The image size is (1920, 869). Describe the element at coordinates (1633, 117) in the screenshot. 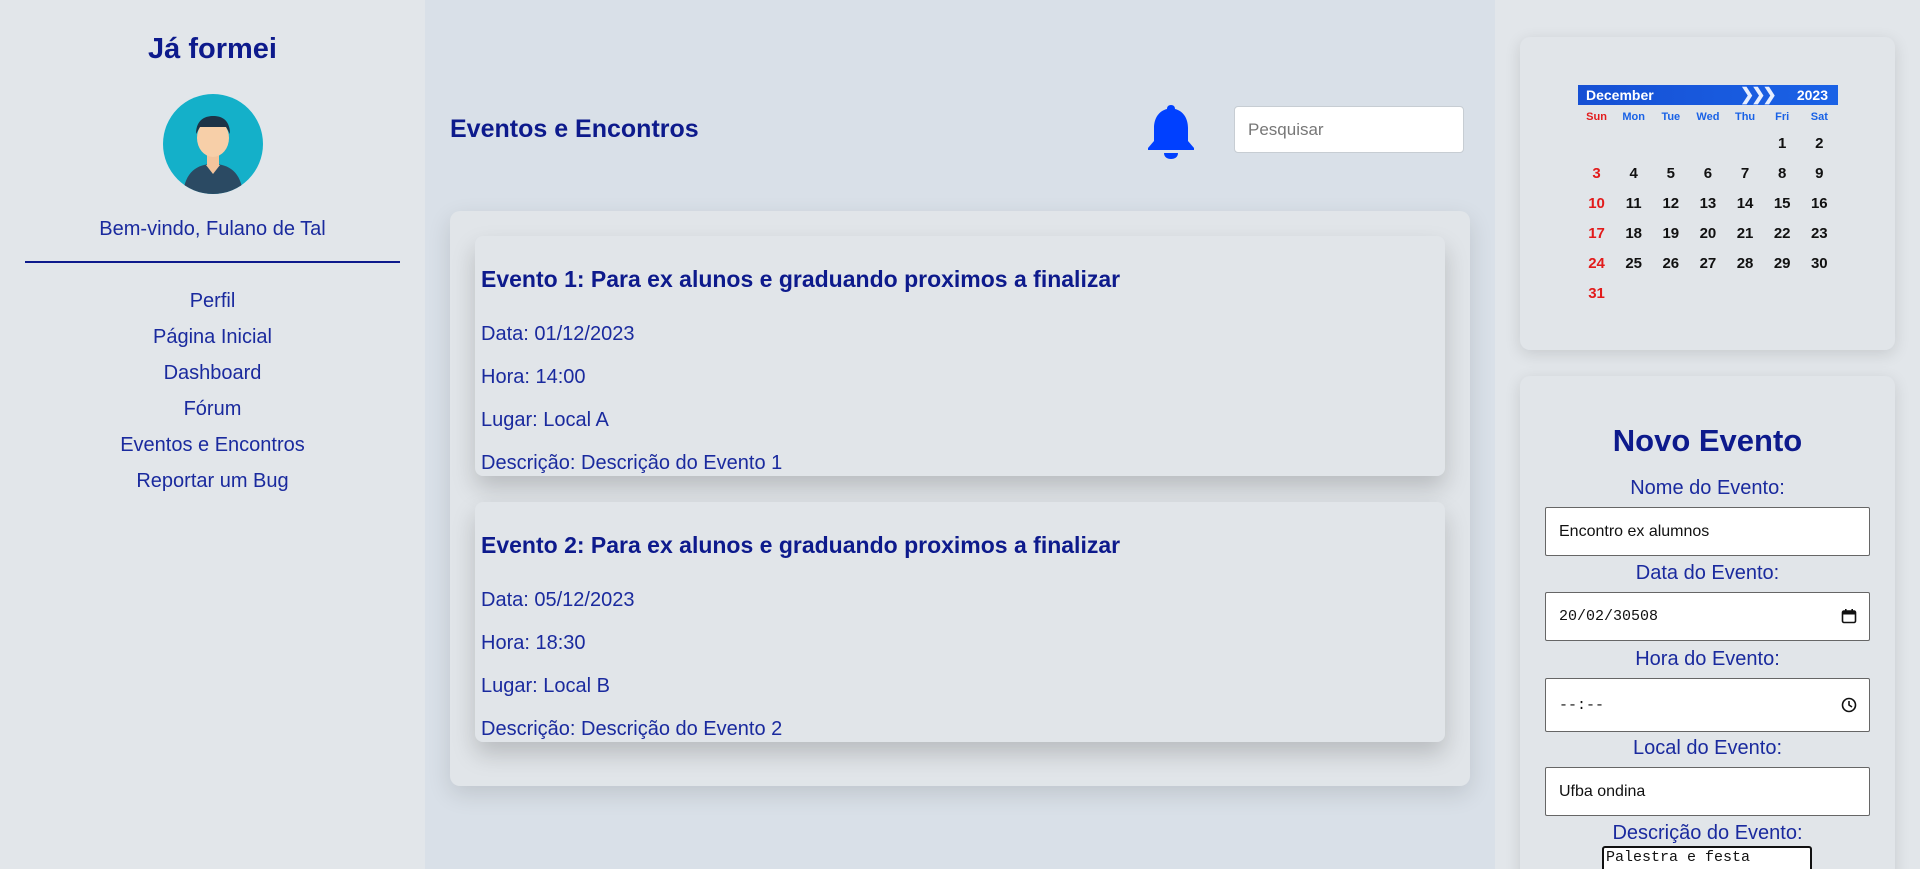

I see `calendar-weekday: Mon` at that location.